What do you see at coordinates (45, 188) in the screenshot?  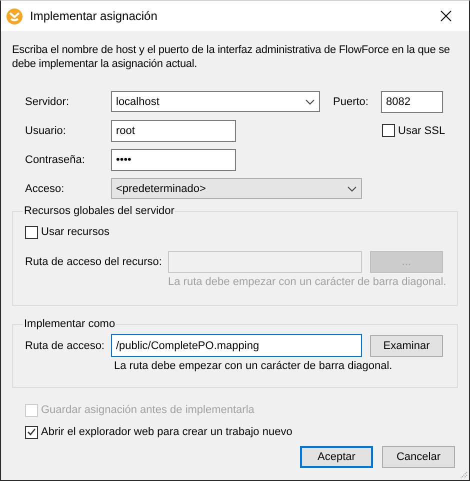 I see `field-label: Acceso:` at bounding box center [45, 188].